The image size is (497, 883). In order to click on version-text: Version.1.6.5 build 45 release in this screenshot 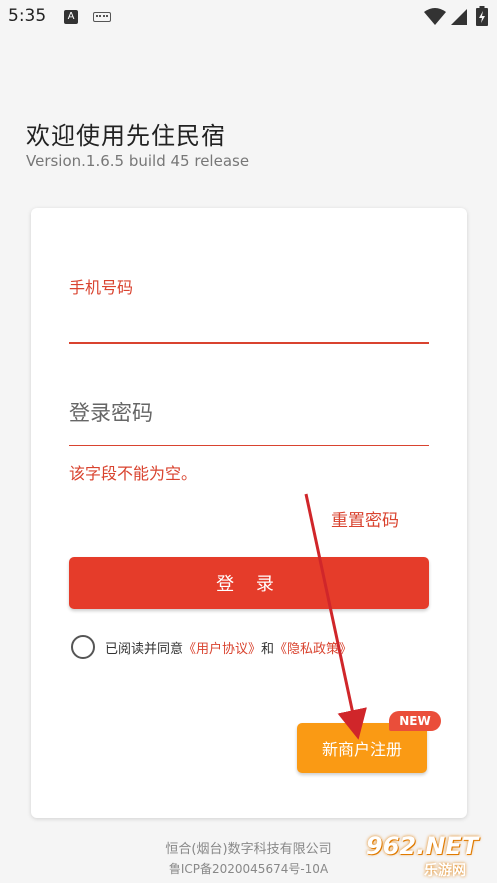, I will do `click(138, 161)`.